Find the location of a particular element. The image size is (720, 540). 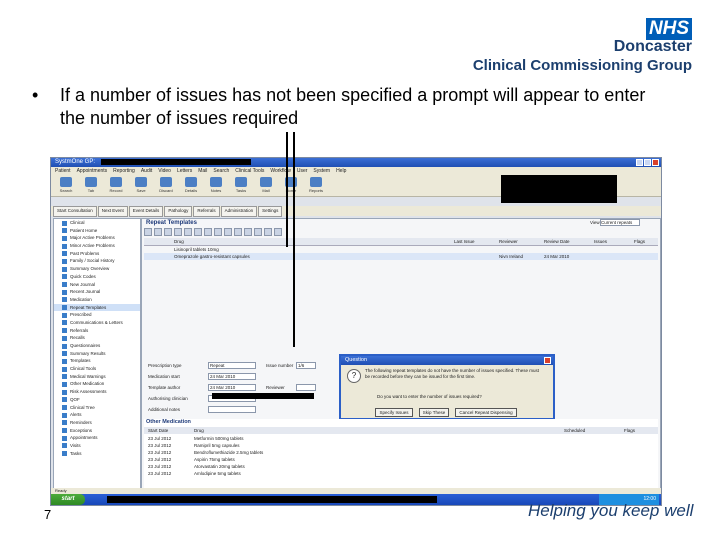

toolbar-button: Details is located at coordinates (191, 186).